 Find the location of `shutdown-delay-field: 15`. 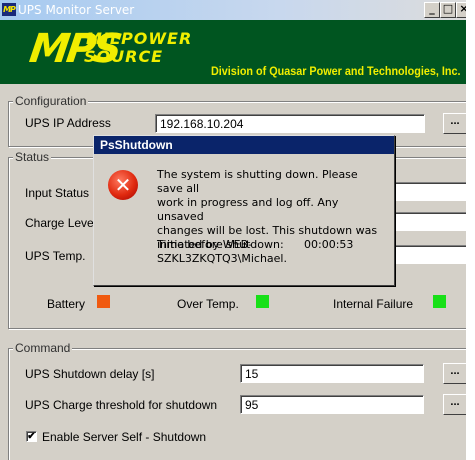

shutdown-delay-field: 15 is located at coordinates (332, 373).